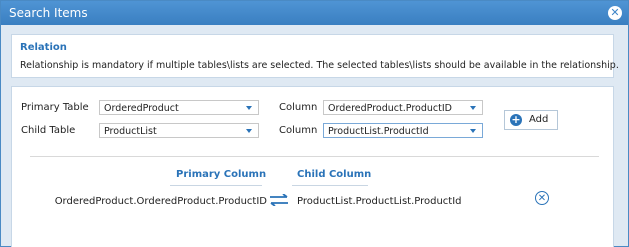  Describe the element at coordinates (43, 47) in the screenshot. I see `relation-heading: Relation` at that location.